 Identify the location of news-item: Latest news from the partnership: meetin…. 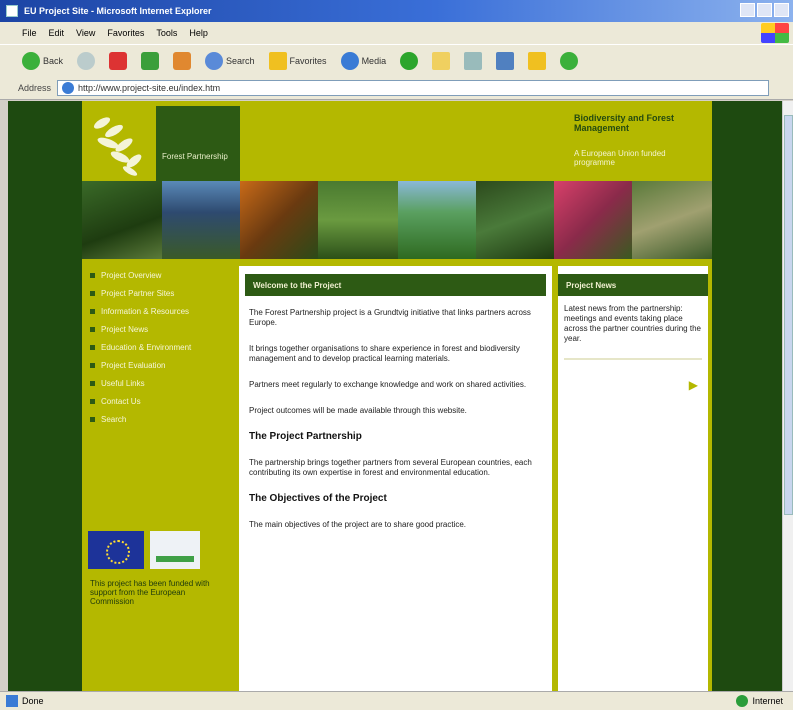
(633, 343).